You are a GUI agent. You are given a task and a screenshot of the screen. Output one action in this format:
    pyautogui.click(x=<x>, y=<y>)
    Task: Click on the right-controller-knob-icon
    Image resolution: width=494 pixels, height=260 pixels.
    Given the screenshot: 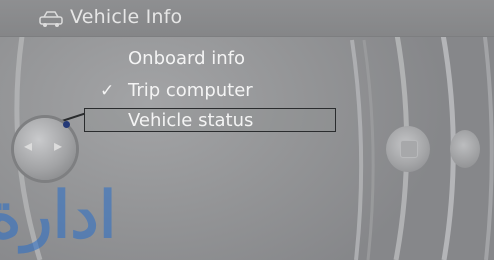 What is the action you would take?
    pyautogui.click(x=408, y=149)
    